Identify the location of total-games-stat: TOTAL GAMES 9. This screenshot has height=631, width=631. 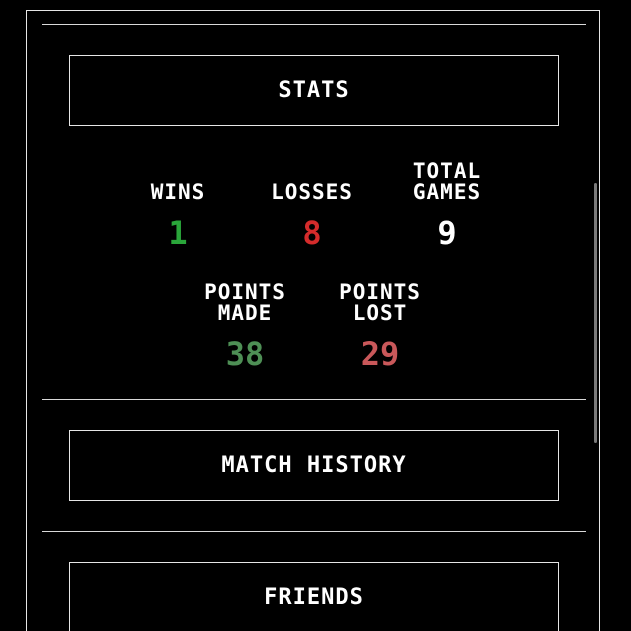
(447, 205).